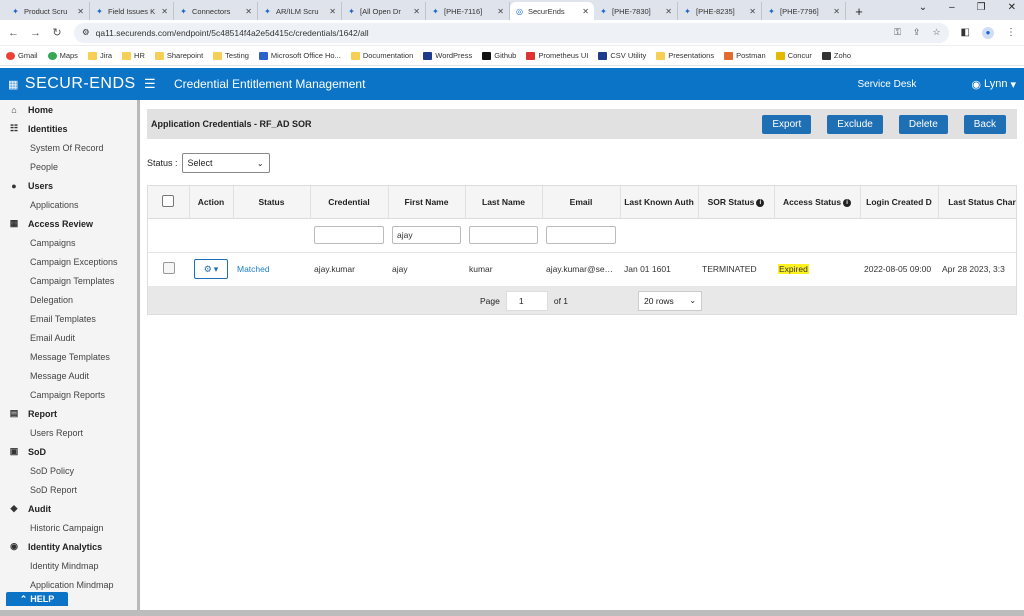 The width and height of the screenshot is (1024, 616). What do you see at coordinates (86, 32) in the screenshot?
I see `site-info-icon: ⚙` at bounding box center [86, 32].